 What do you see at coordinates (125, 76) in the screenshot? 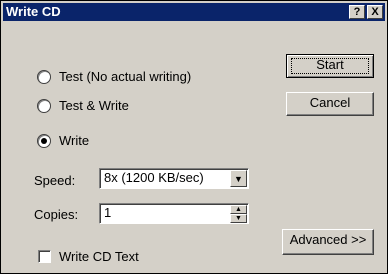
I see `radio-test-label: Test (No actual writing)` at bounding box center [125, 76].